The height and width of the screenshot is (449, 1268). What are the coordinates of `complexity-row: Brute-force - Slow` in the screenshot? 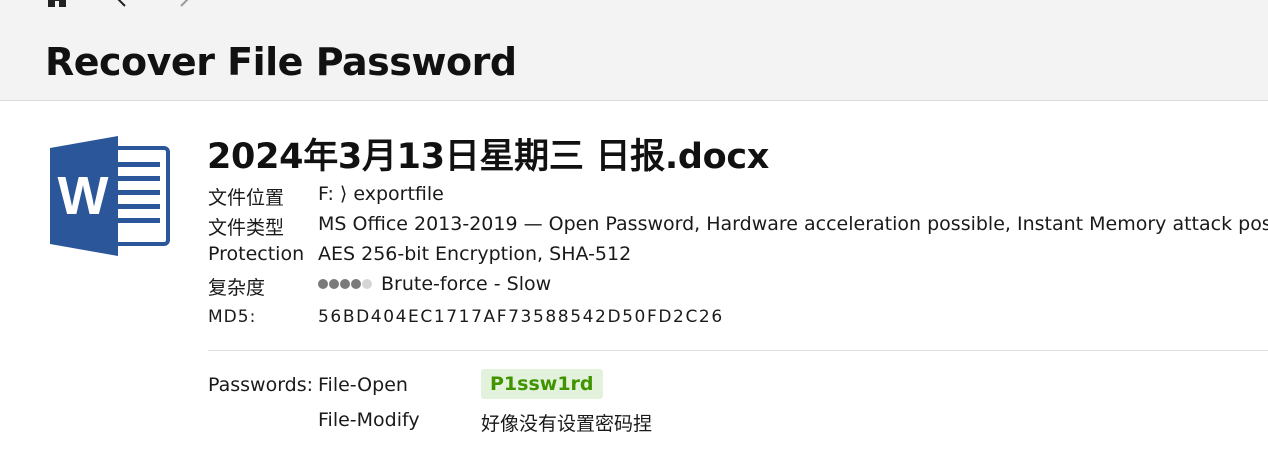 It's located at (434, 284).